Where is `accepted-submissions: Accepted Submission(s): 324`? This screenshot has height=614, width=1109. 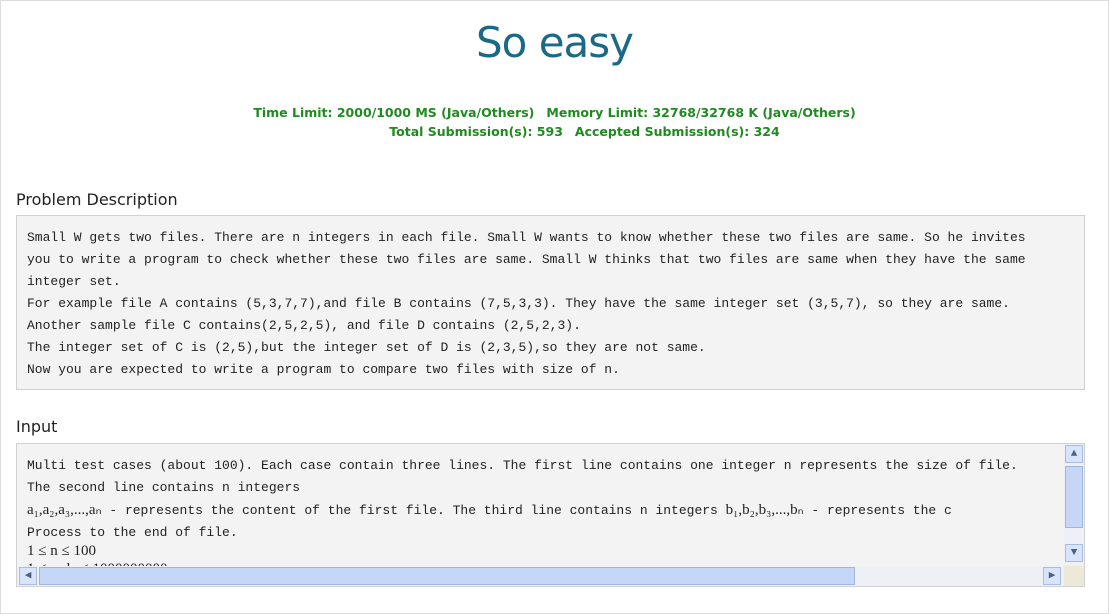 accepted-submissions: Accepted Submission(s): 324 is located at coordinates (677, 131).